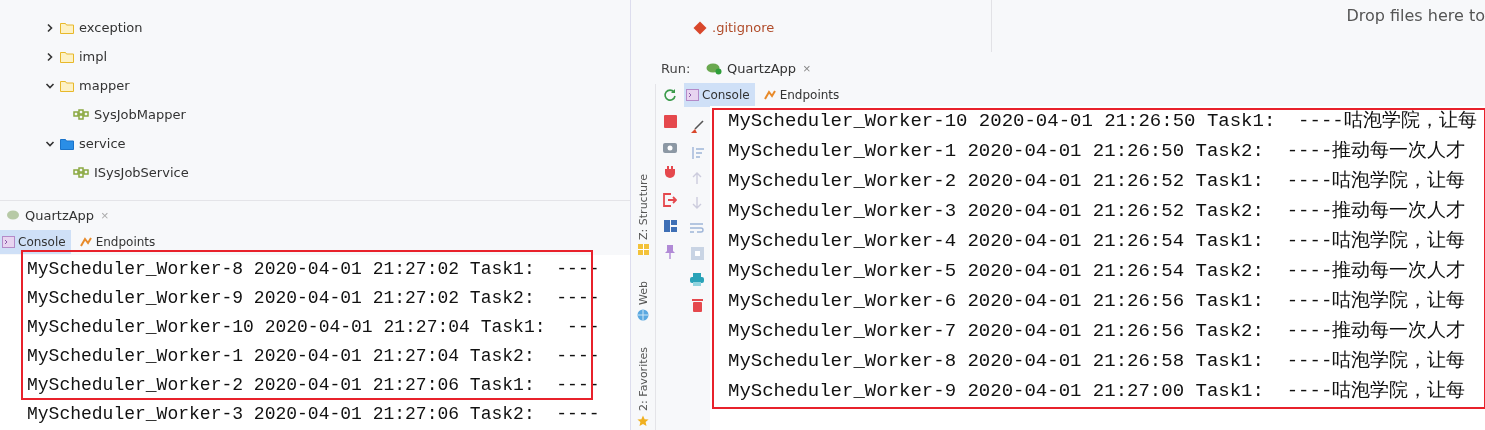 This screenshot has width=1485, height=430. I want to click on brush-icon, so click(697, 127).